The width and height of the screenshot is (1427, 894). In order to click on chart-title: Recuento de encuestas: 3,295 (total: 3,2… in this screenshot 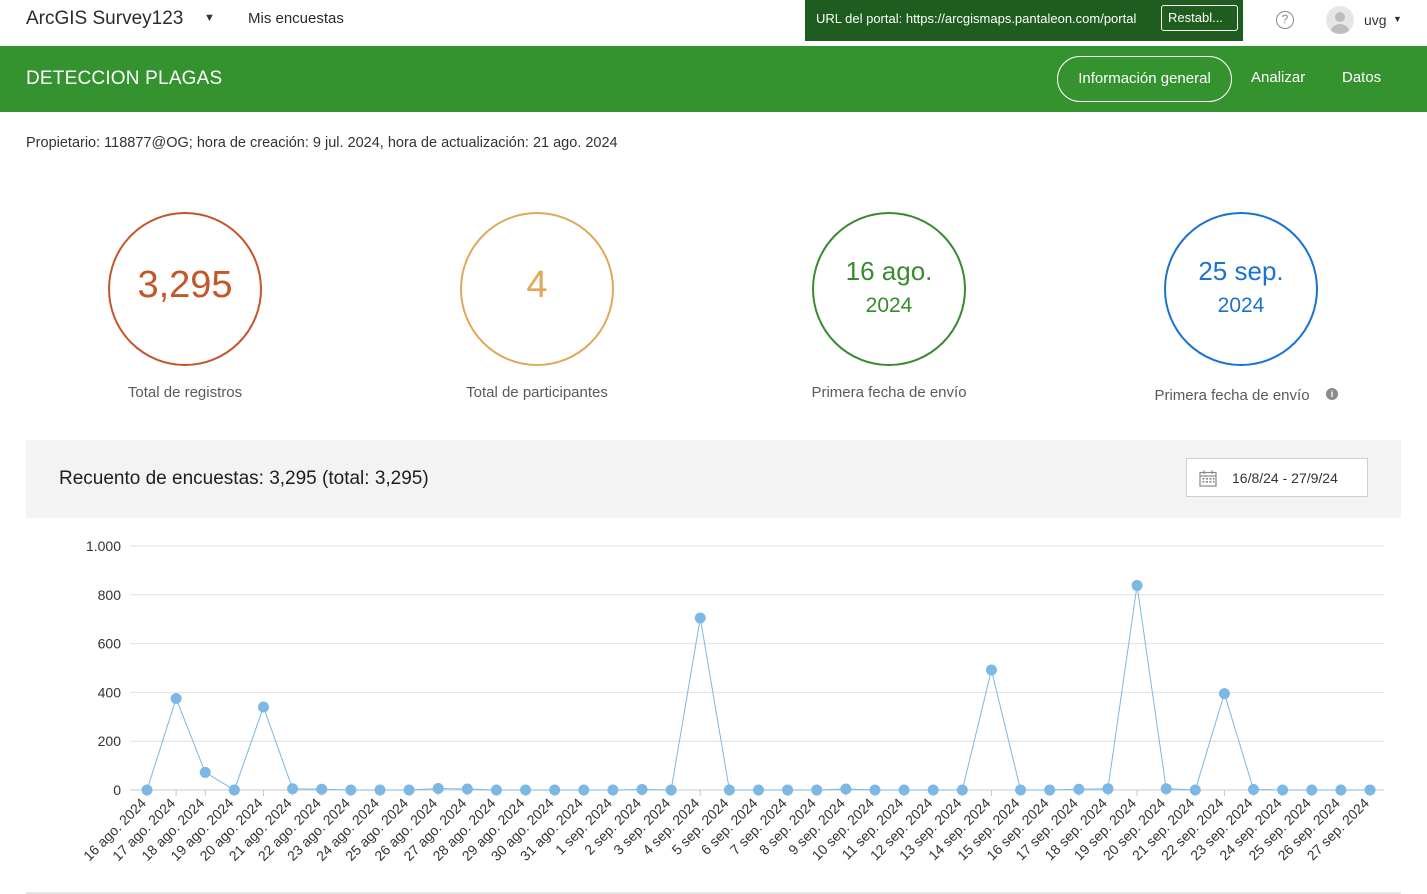, I will do `click(244, 478)`.